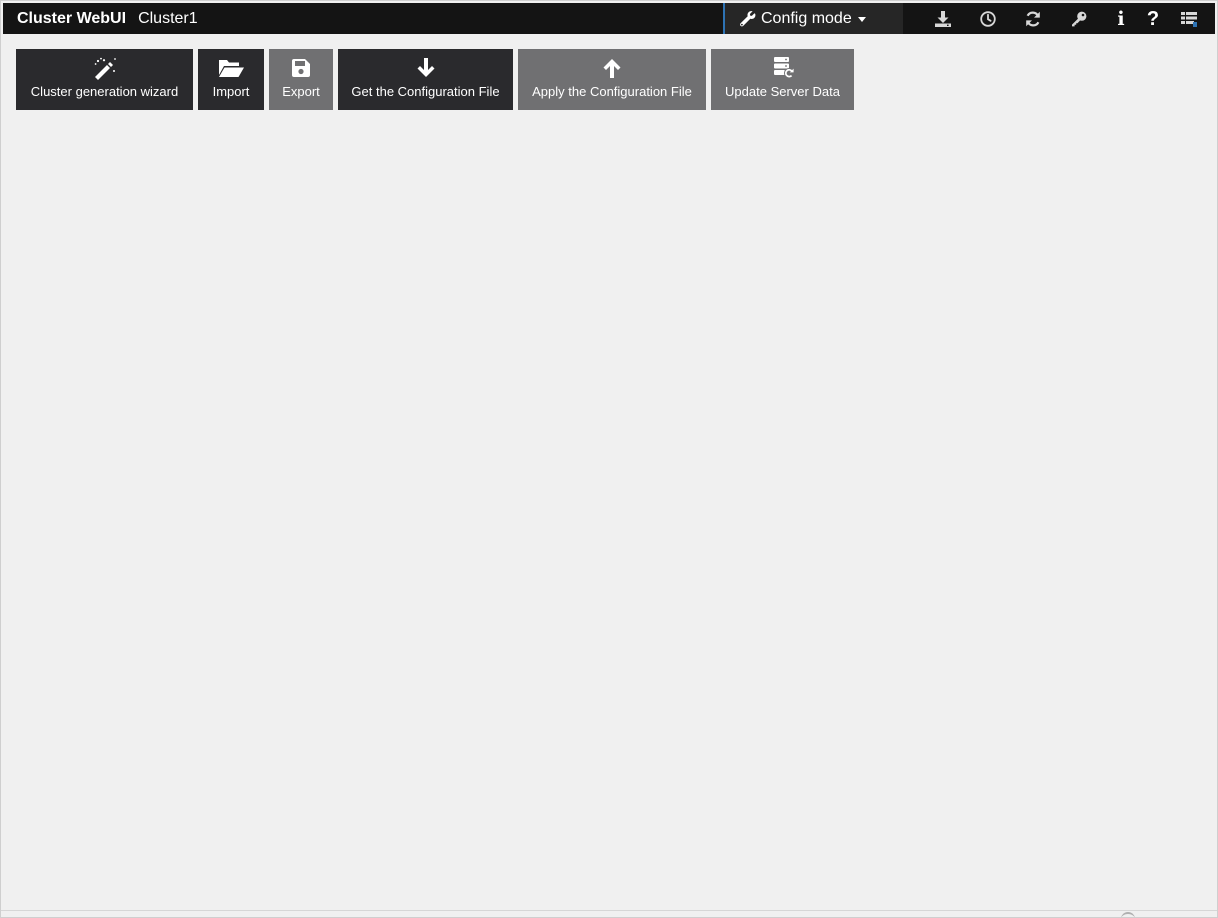 The image size is (1218, 918). I want to click on help-glyph: ?, so click(1153, 19).